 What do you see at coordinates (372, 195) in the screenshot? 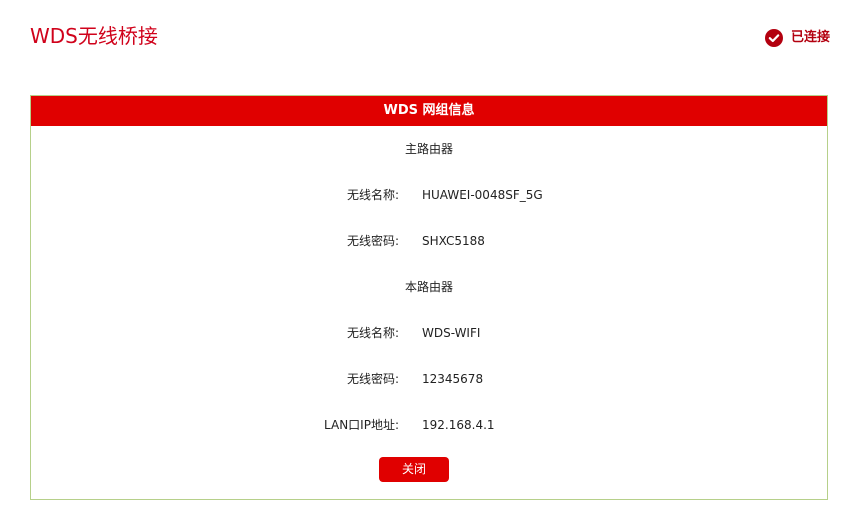
I see `main-router-ssid-label: 无线名称:` at bounding box center [372, 195].